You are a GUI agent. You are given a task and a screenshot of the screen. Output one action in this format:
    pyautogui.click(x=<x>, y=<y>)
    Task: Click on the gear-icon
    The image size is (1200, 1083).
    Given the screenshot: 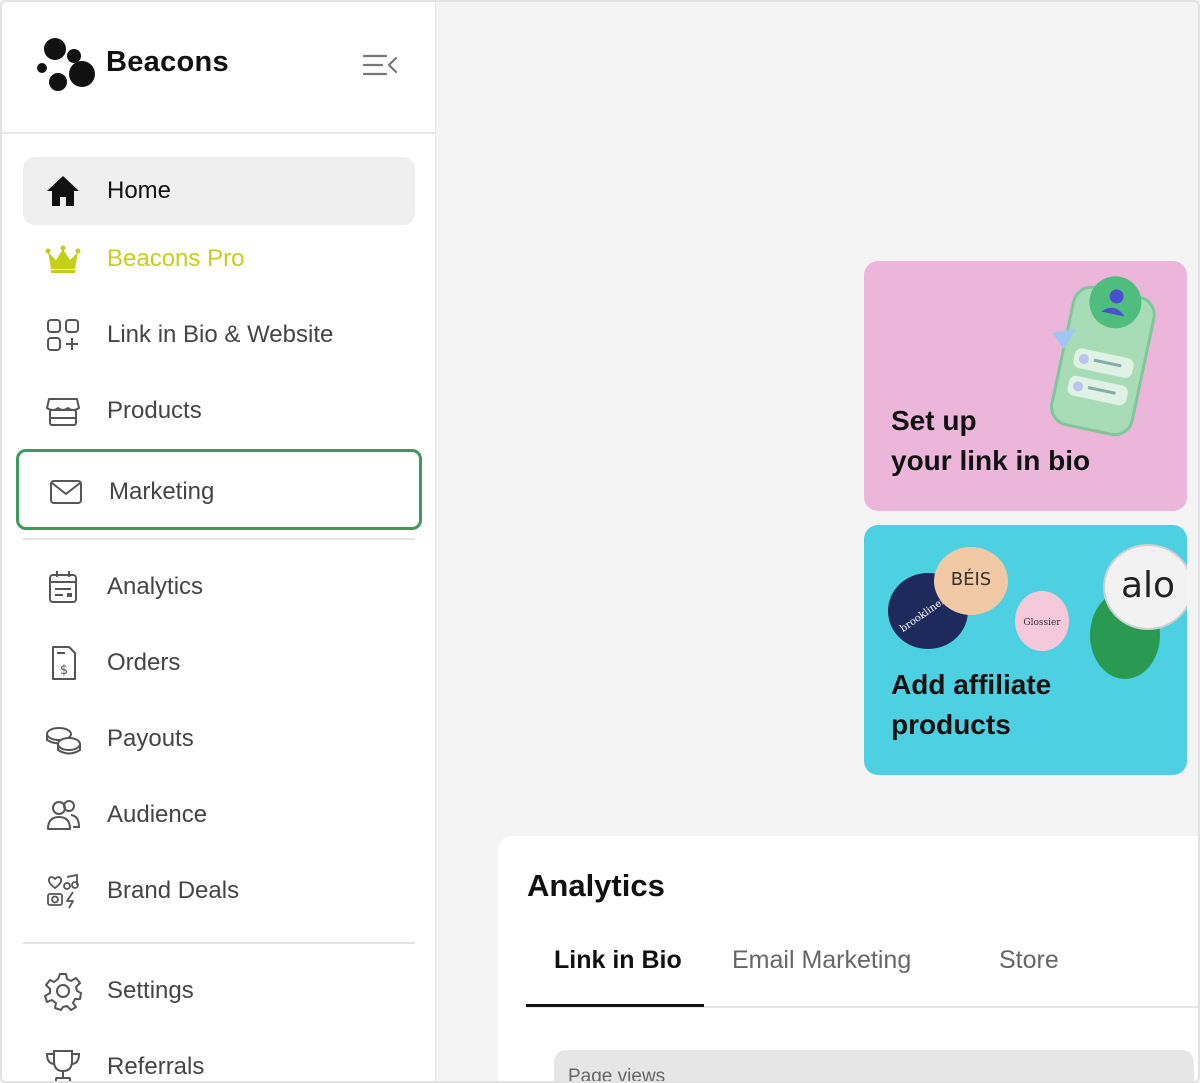 What is the action you would take?
    pyautogui.click(x=63, y=992)
    